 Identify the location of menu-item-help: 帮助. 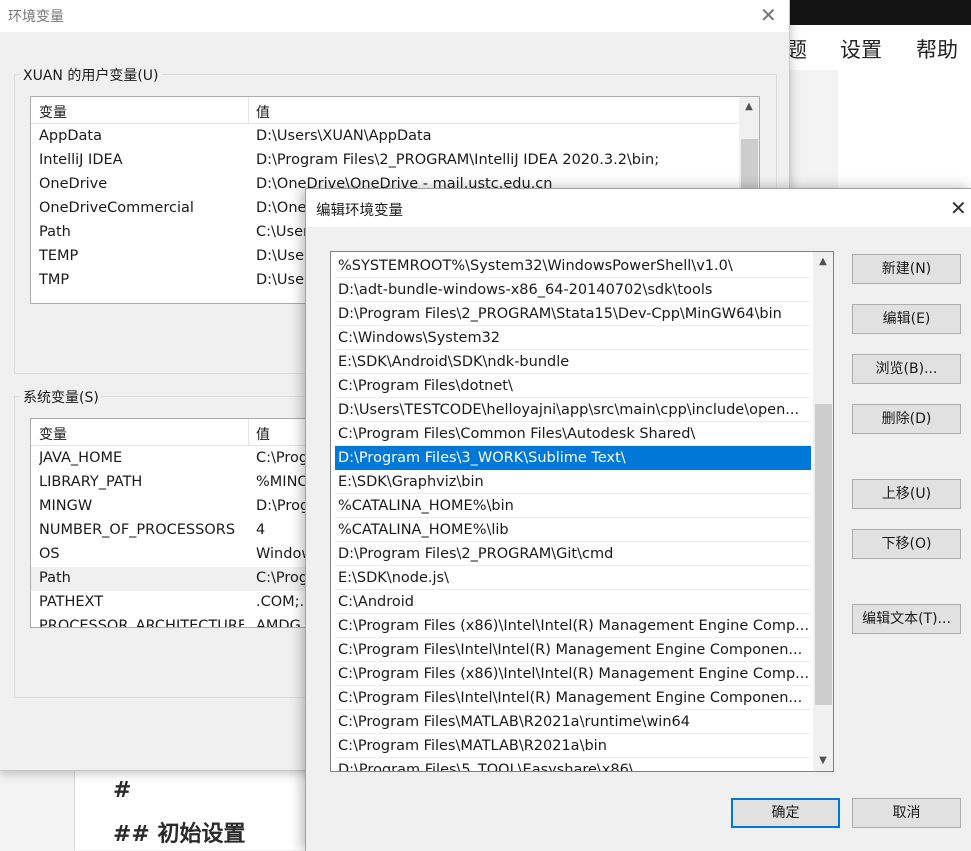
(937, 49).